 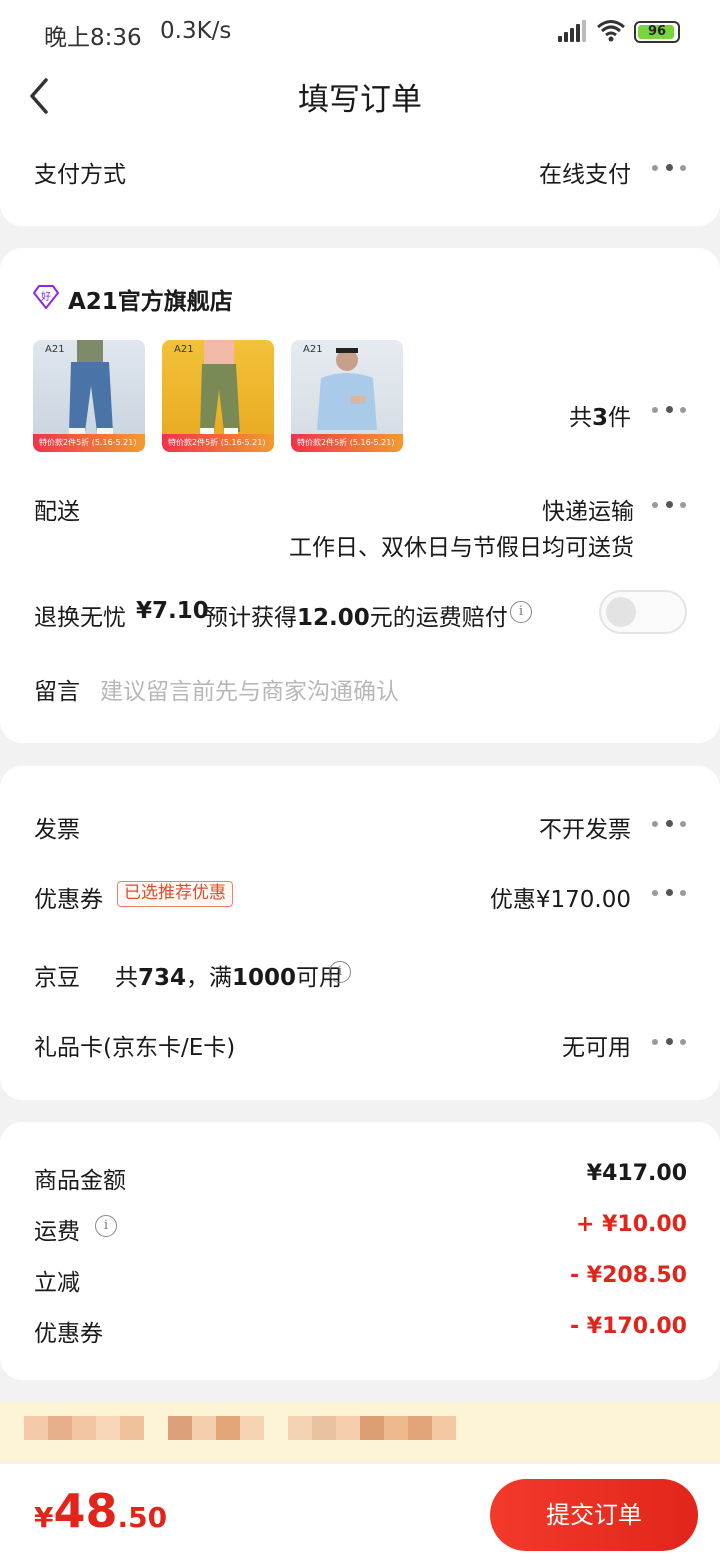 I want to click on payment-value: 在线支付, so click(x=585, y=175).